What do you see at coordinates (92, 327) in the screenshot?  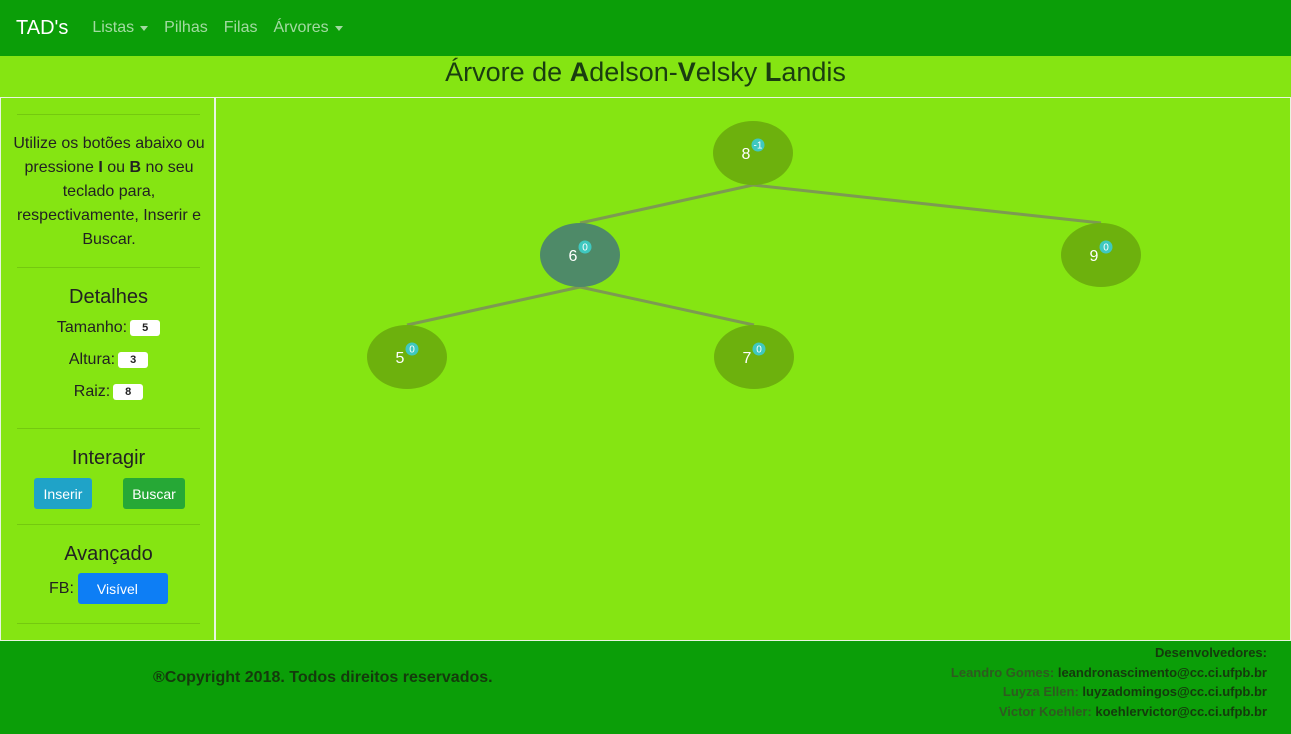 I see `size-label: Tamanho:` at bounding box center [92, 327].